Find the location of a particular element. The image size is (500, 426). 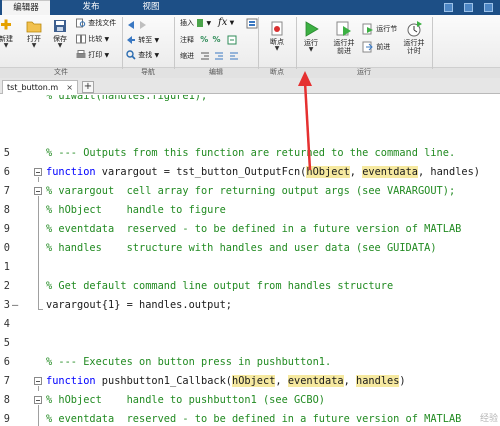

code-line: 5 is located at coordinates (250, 343).